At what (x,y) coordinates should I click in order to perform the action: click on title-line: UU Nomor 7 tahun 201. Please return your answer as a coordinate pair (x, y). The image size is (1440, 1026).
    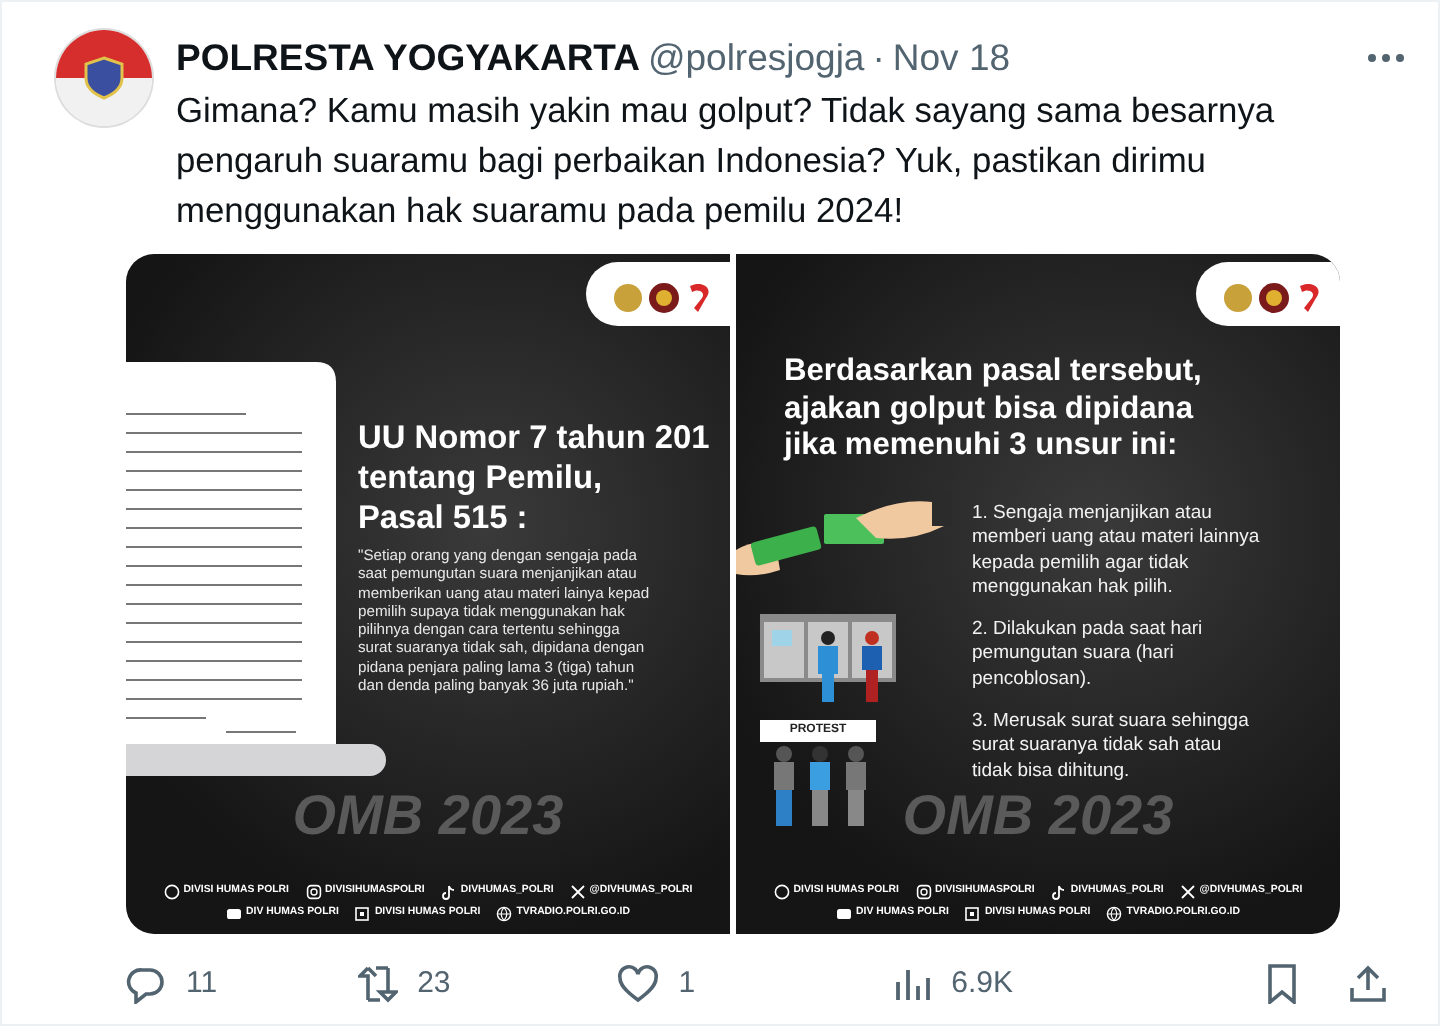
    Looking at the image, I should click on (535, 438).